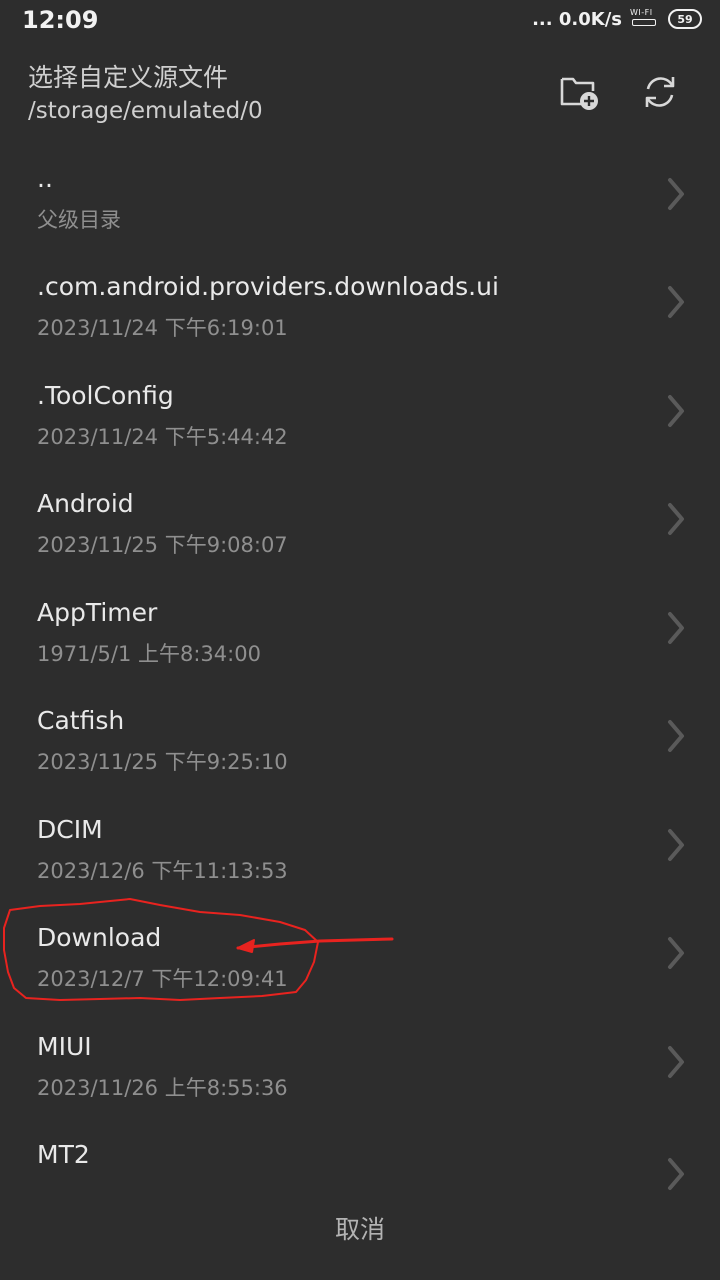 Image resolution: width=720 pixels, height=1280 pixels. What do you see at coordinates (645, 19) in the screenshot?
I see `wifi-icon: WI-FI` at bounding box center [645, 19].